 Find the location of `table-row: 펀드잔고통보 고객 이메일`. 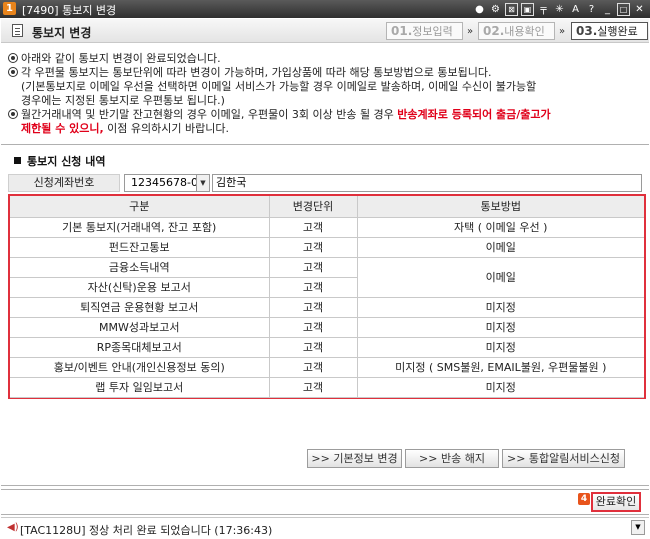

table-row: 펀드잔고통보 고객 이메일 is located at coordinates (327, 247).